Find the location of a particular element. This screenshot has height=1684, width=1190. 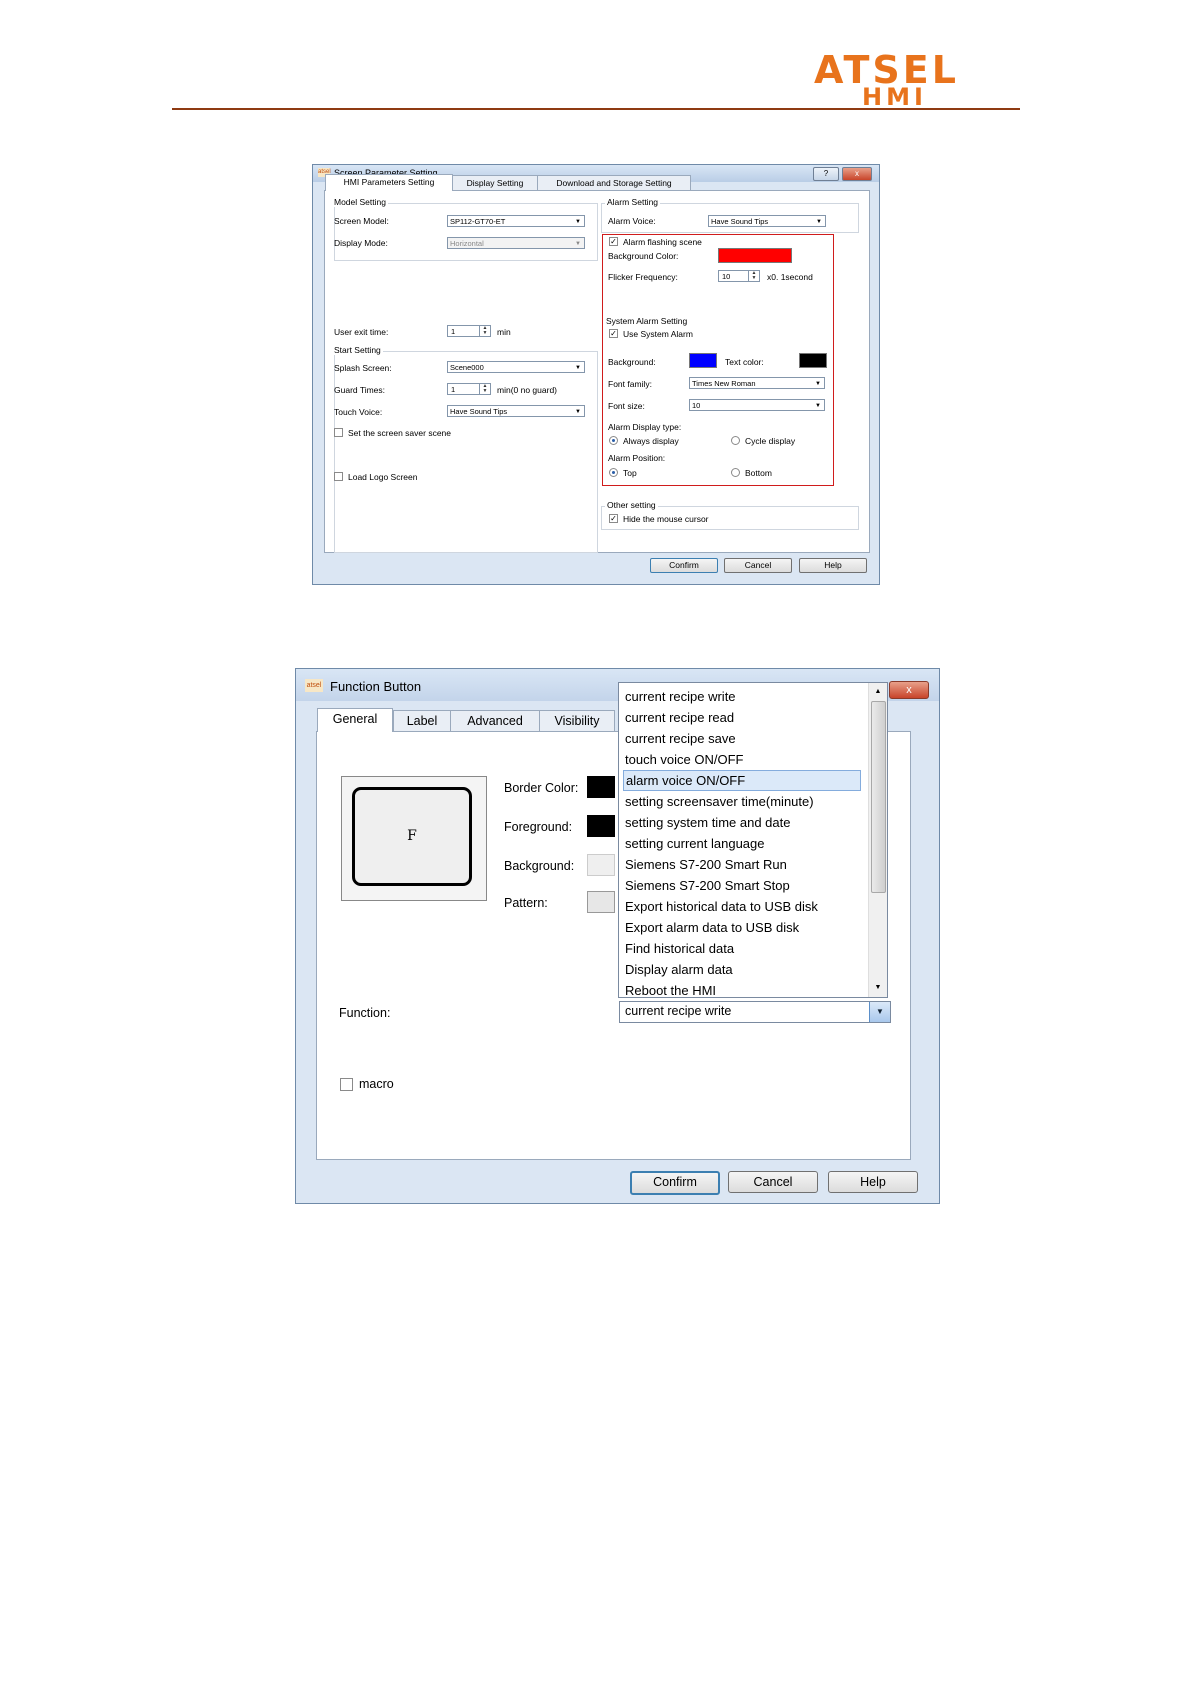

list-item: setting screensaver time(minute) is located at coordinates (742, 801).